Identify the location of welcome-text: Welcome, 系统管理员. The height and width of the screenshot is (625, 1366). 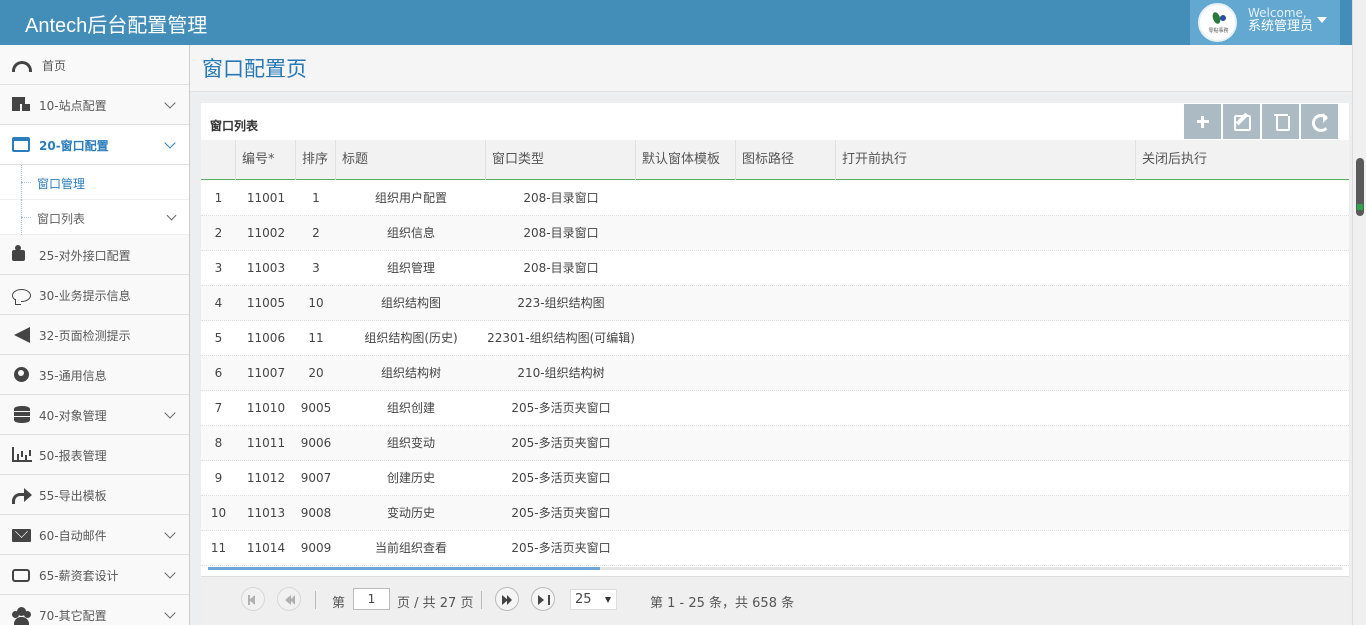
(1280, 20).